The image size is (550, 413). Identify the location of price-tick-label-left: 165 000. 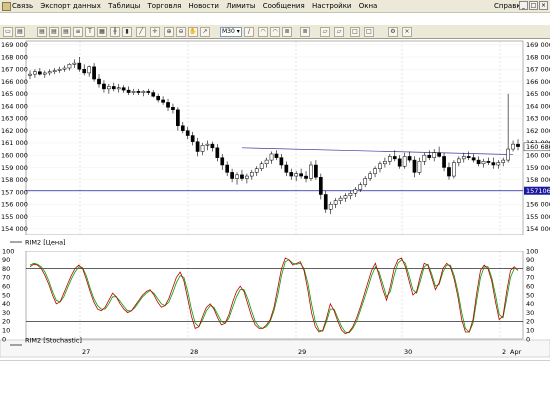
(14, 94).